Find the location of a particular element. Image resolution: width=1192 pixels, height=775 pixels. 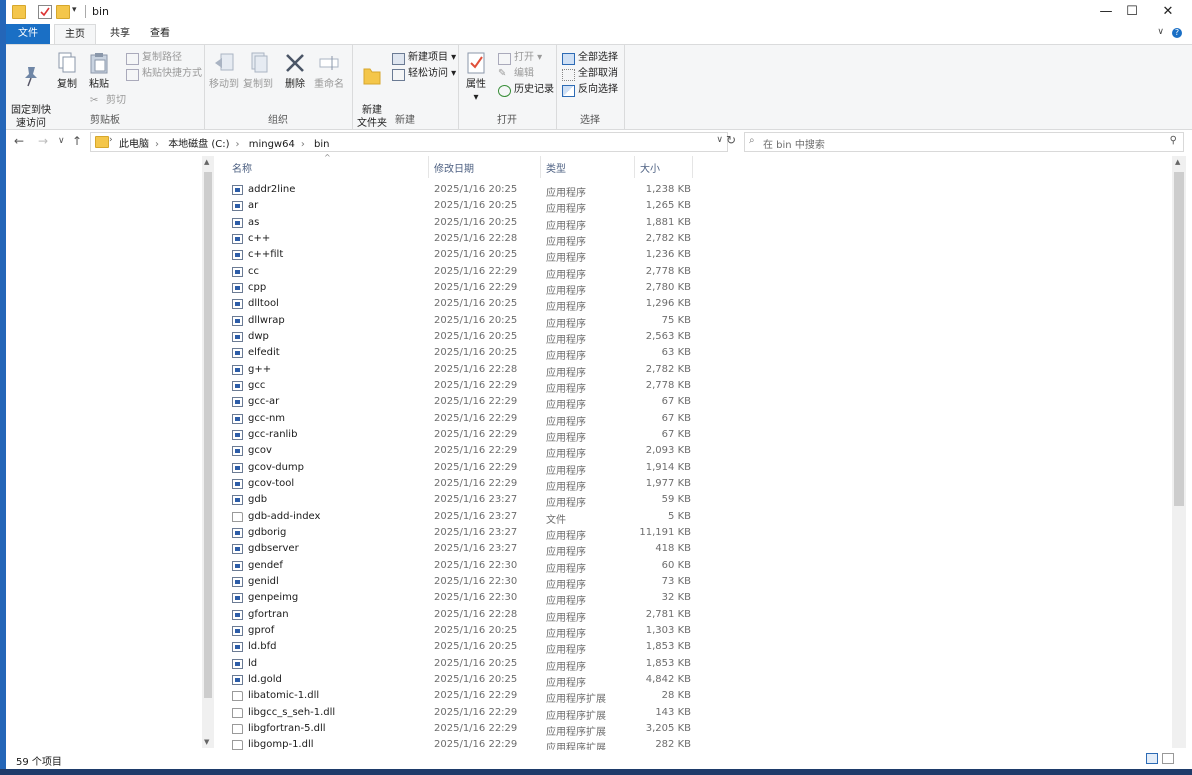

chevron-down-icon: ∨ is located at coordinates (1160, 32).